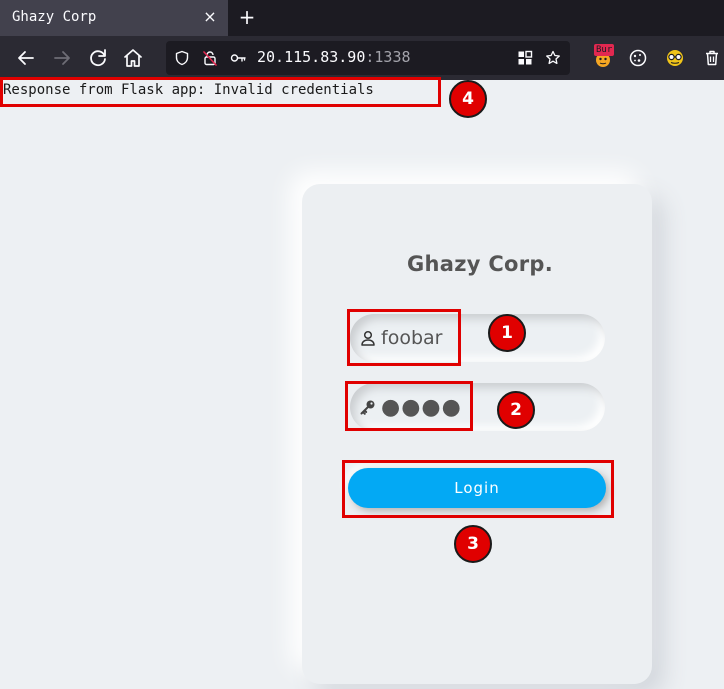 The image size is (724, 689). Describe the element at coordinates (553, 58) in the screenshot. I see `star-icon` at that location.